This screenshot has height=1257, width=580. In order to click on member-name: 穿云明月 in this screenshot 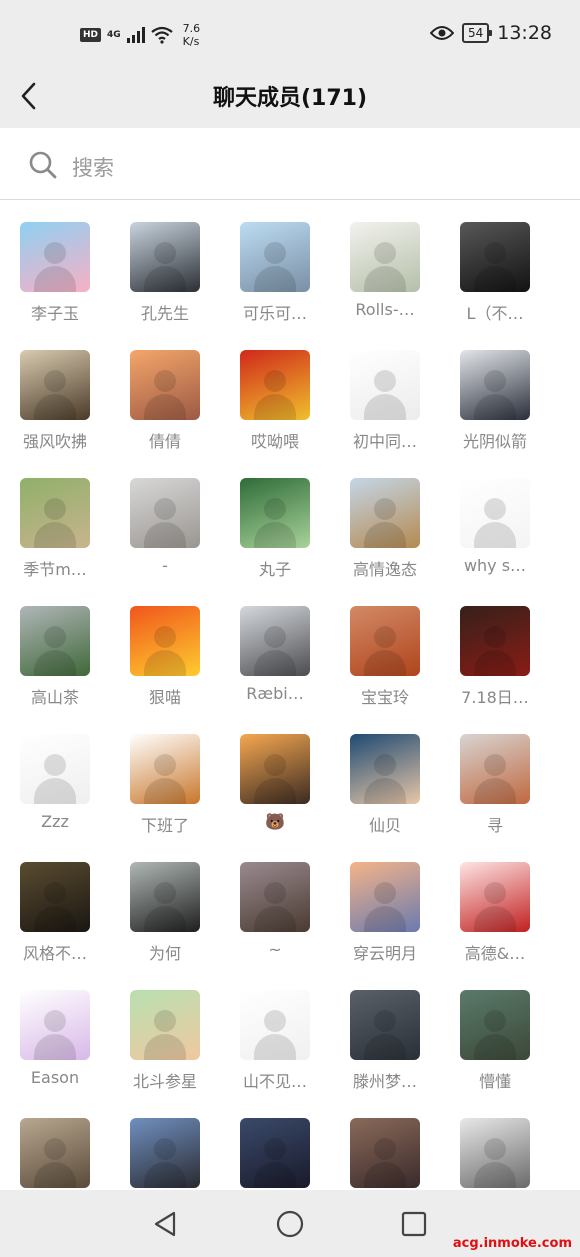, I will do `click(384, 953)`.